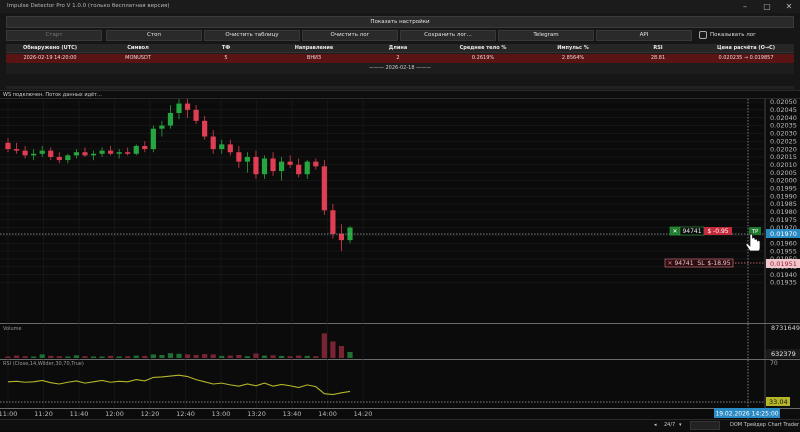 Image resolution: width=800 pixels, height=432 pixels. What do you see at coordinates (314, 58) in the screenshot?
I see `cell-direction: ВНИЗ` at bounding box center [314, 58].